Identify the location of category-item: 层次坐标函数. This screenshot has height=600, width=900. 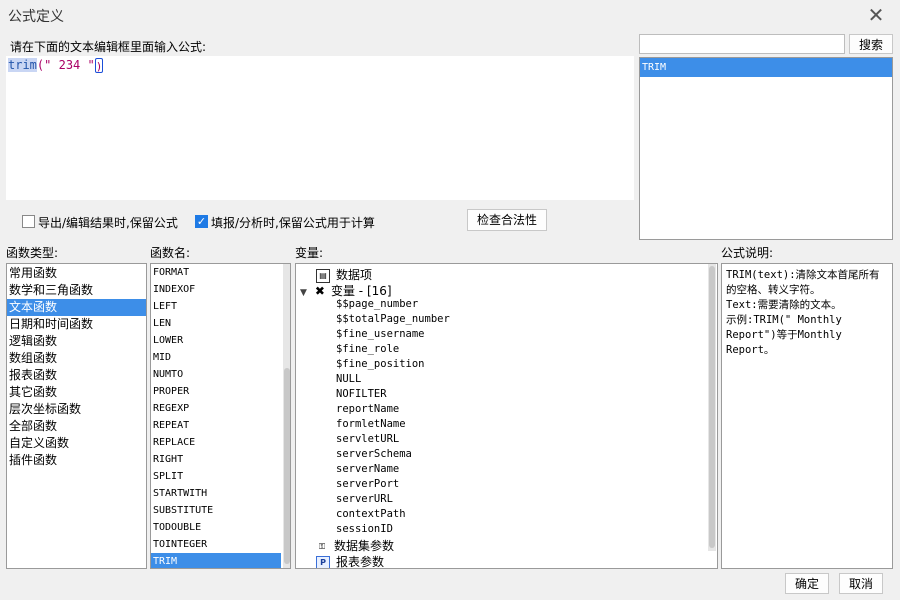
(76, 409).